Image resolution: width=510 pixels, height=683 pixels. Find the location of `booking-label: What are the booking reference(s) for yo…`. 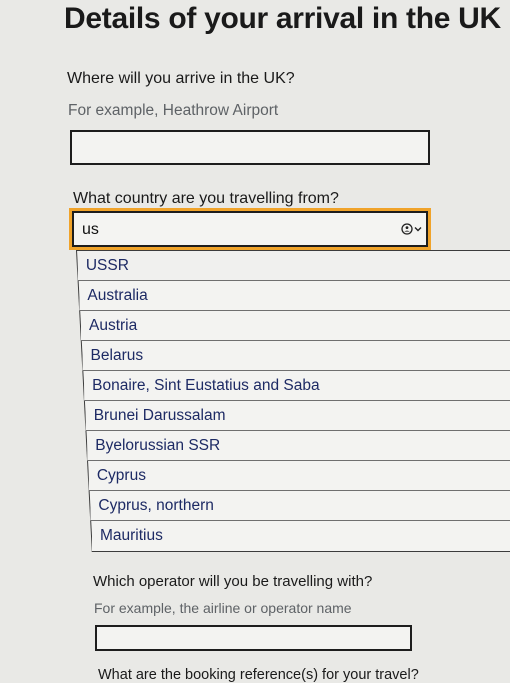

booking-label: What are the booking reference(s) for yo… is located at coordinates (258, 675).